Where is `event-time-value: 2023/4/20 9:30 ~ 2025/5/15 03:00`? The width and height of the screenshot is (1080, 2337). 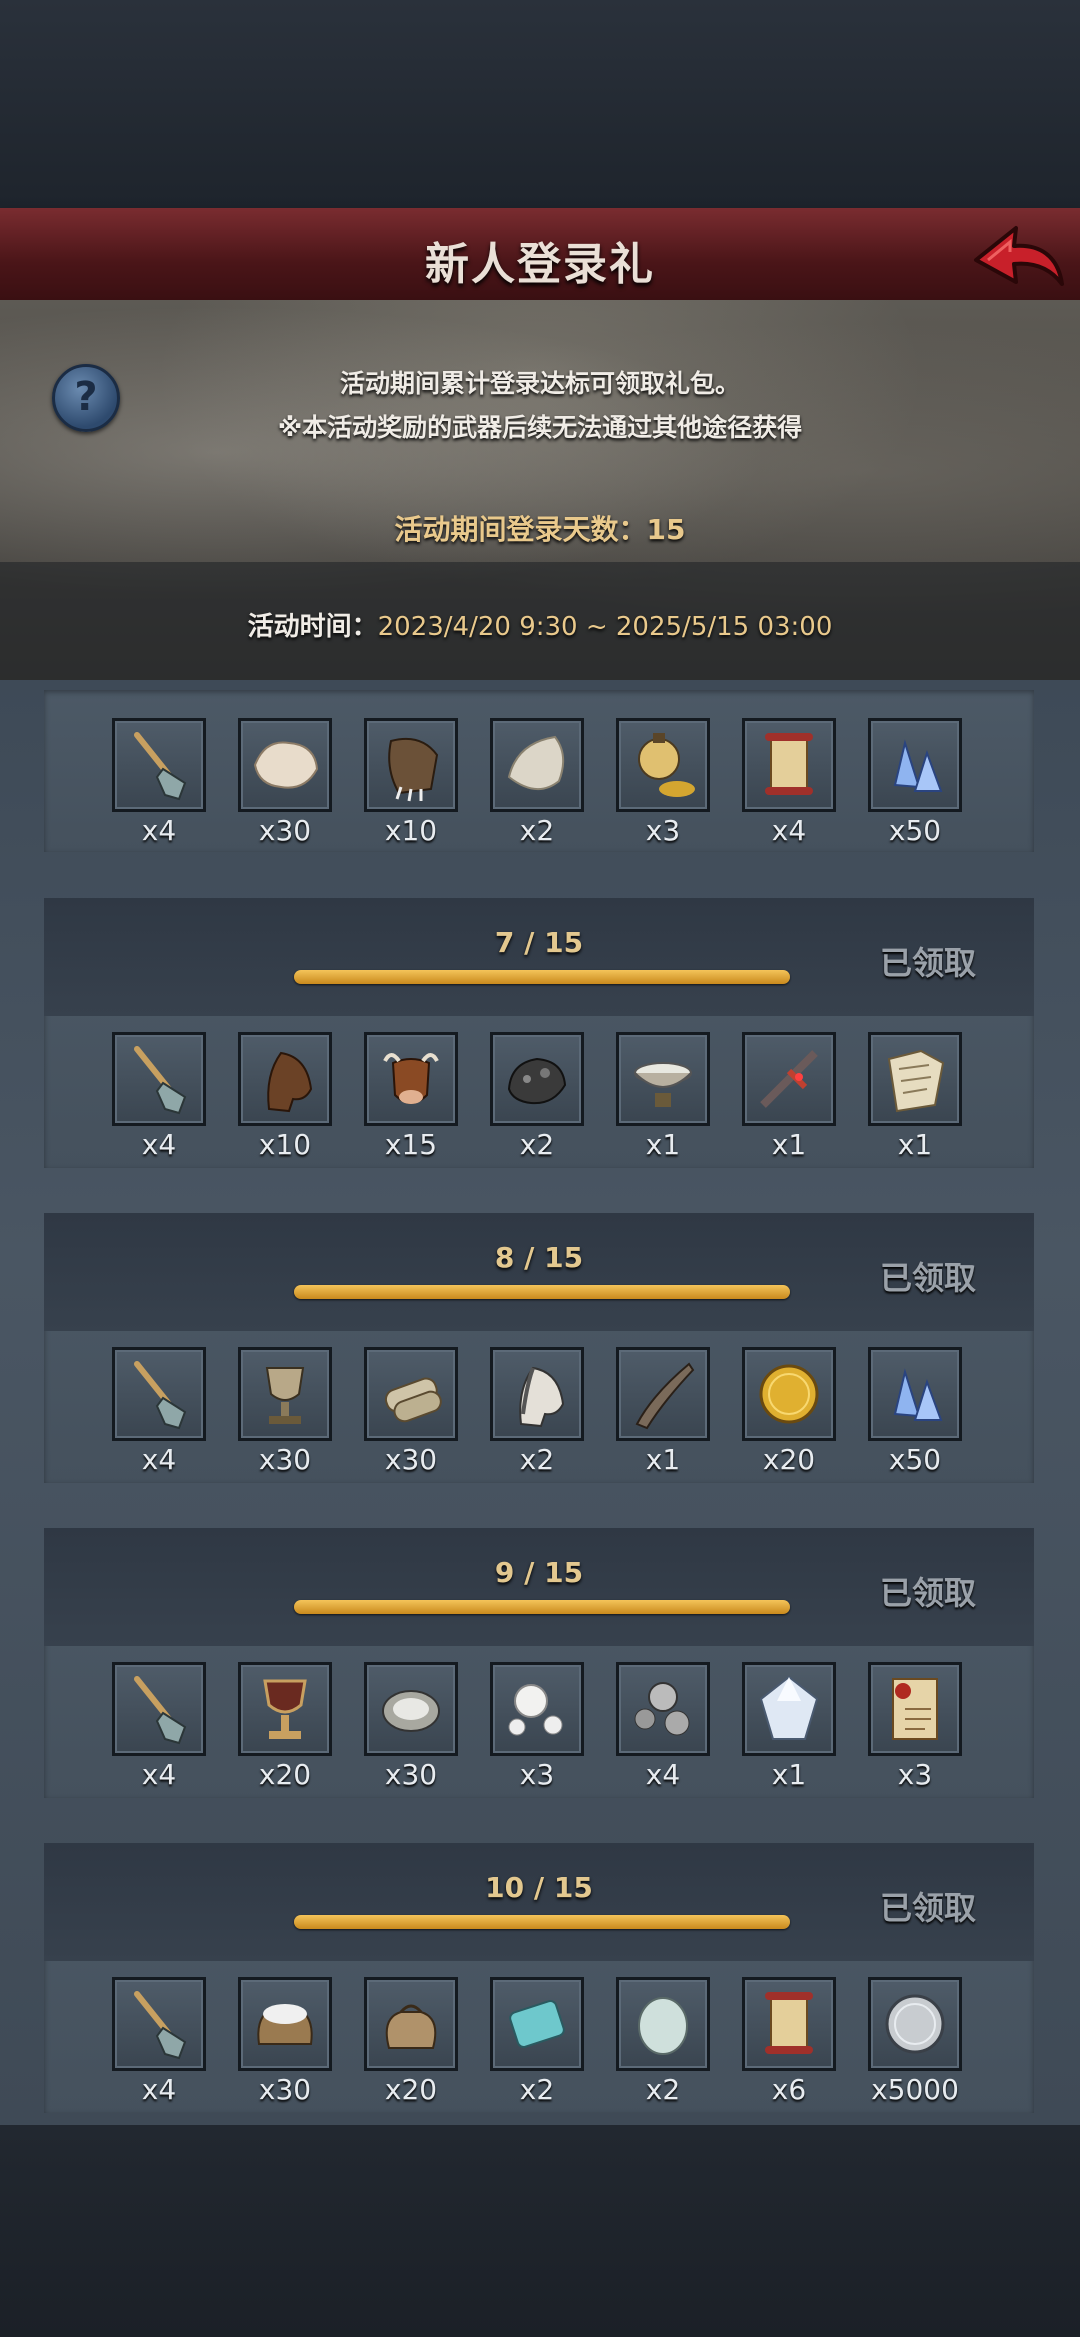
event-time-value: 2023/4/20 9:30 ~ 2025/5/15 03:00 is located at coordinates (605, 627).